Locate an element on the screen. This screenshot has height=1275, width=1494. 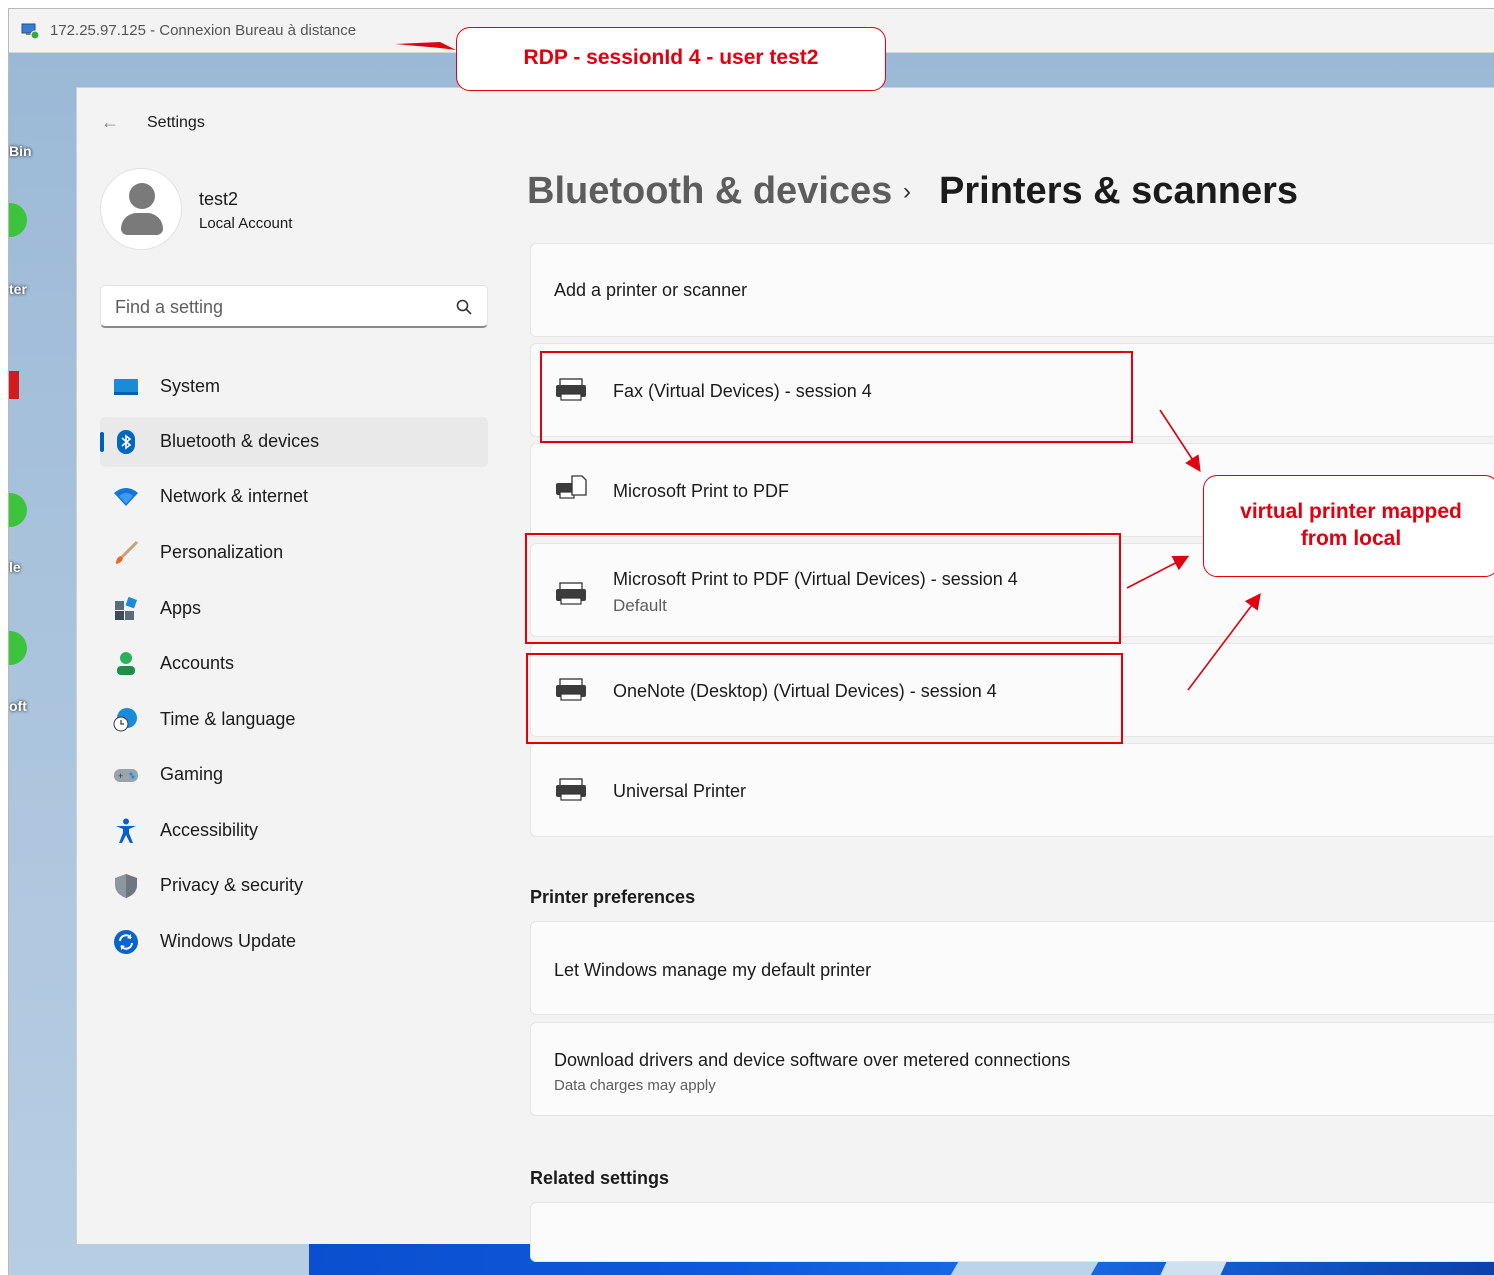
sidebar-item-label: Accessibility is located at coordinates (209, 830).